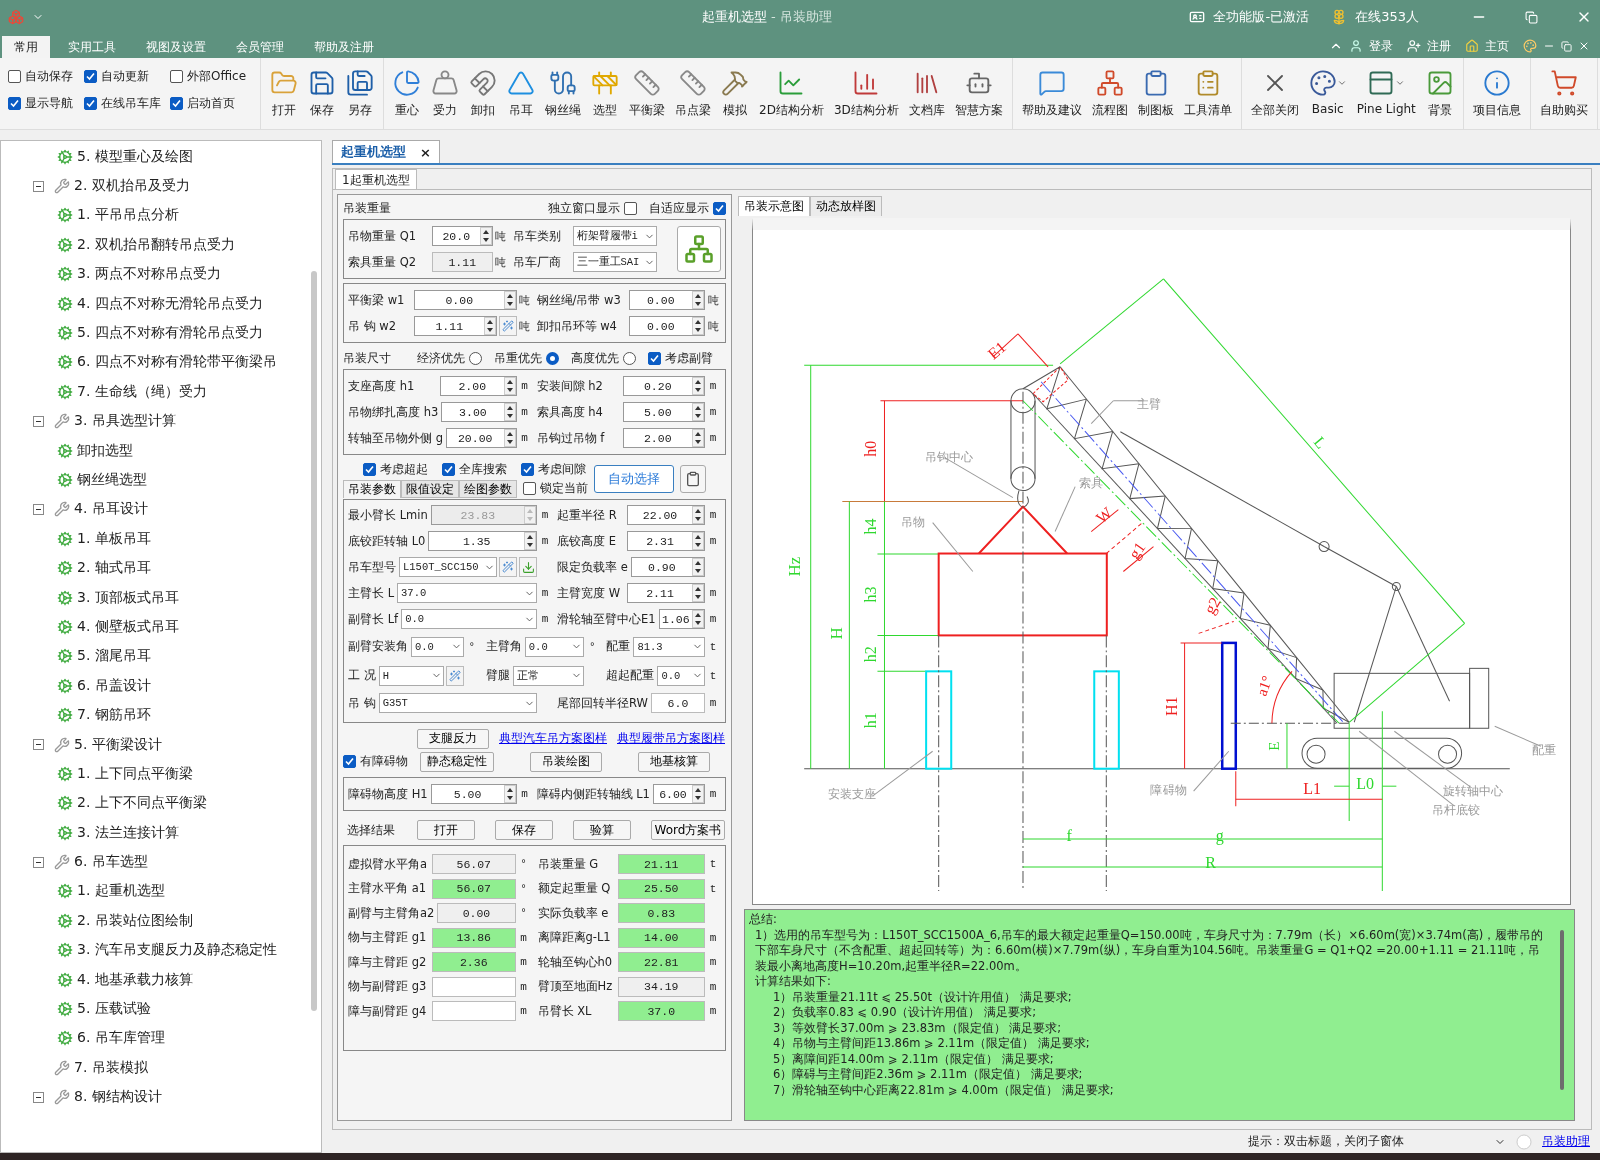 This screenshot has height=1160, width=1600. Describe the element at coordinates (161, 392) in the screenshot. I see `tree-item: 7. 生命线（绳）受力` at that location.